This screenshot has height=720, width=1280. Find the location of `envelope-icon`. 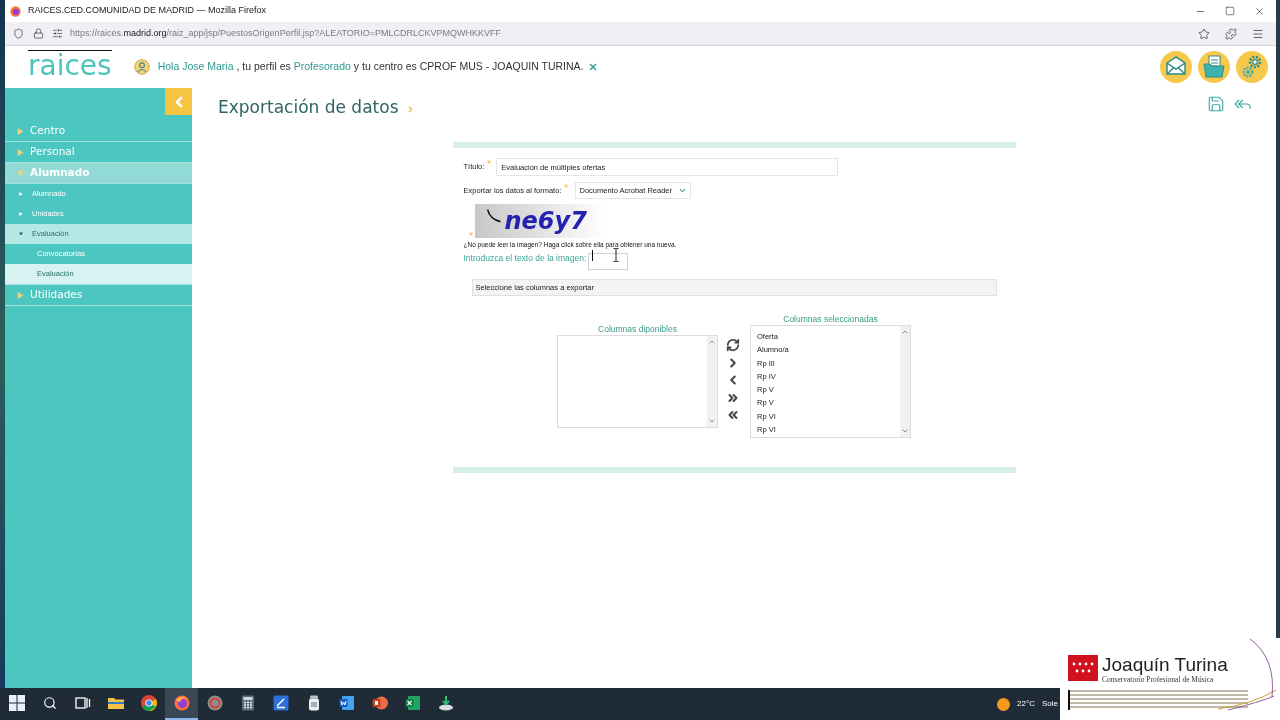

envelope-icon is located at coordinates (1176, 67).